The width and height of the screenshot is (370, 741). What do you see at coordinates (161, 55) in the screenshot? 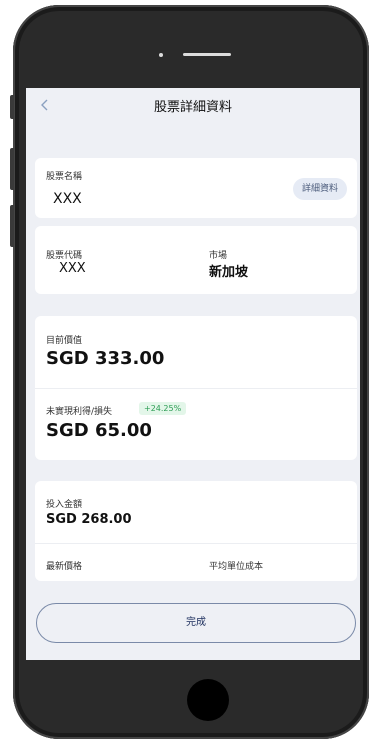
I see `camera-dot` at bounding box center [161, 55].